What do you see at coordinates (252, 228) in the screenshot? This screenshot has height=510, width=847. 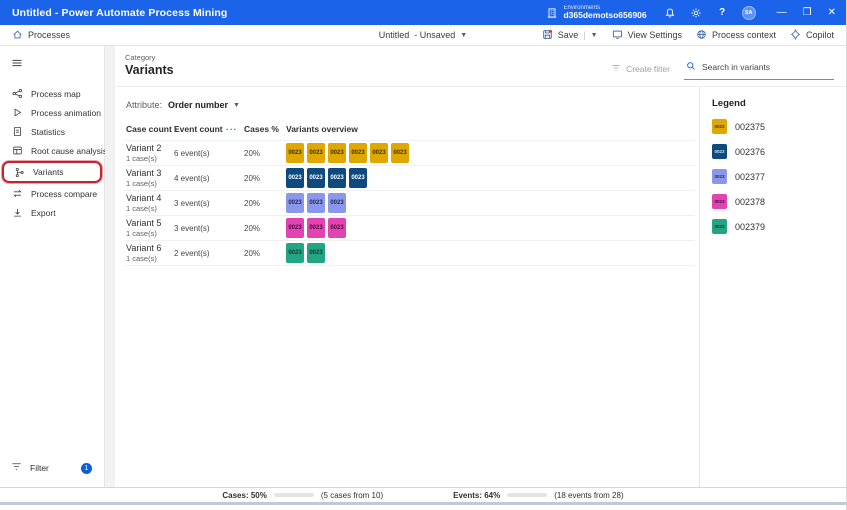 I see `variant-cases-percent: 20%` at bounding box center [252, 228].